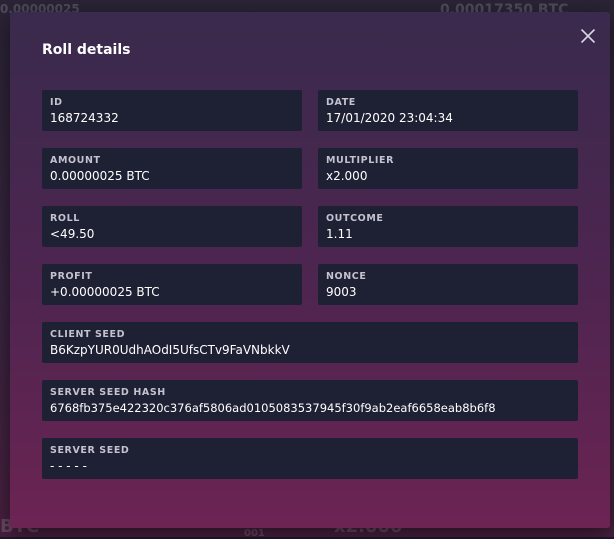 The image size is (614, 539). What do you see at coordinates (360, 160) in the screenshot?
I see `field-label: MULTIPLIER` at bounding box center [360, 160].